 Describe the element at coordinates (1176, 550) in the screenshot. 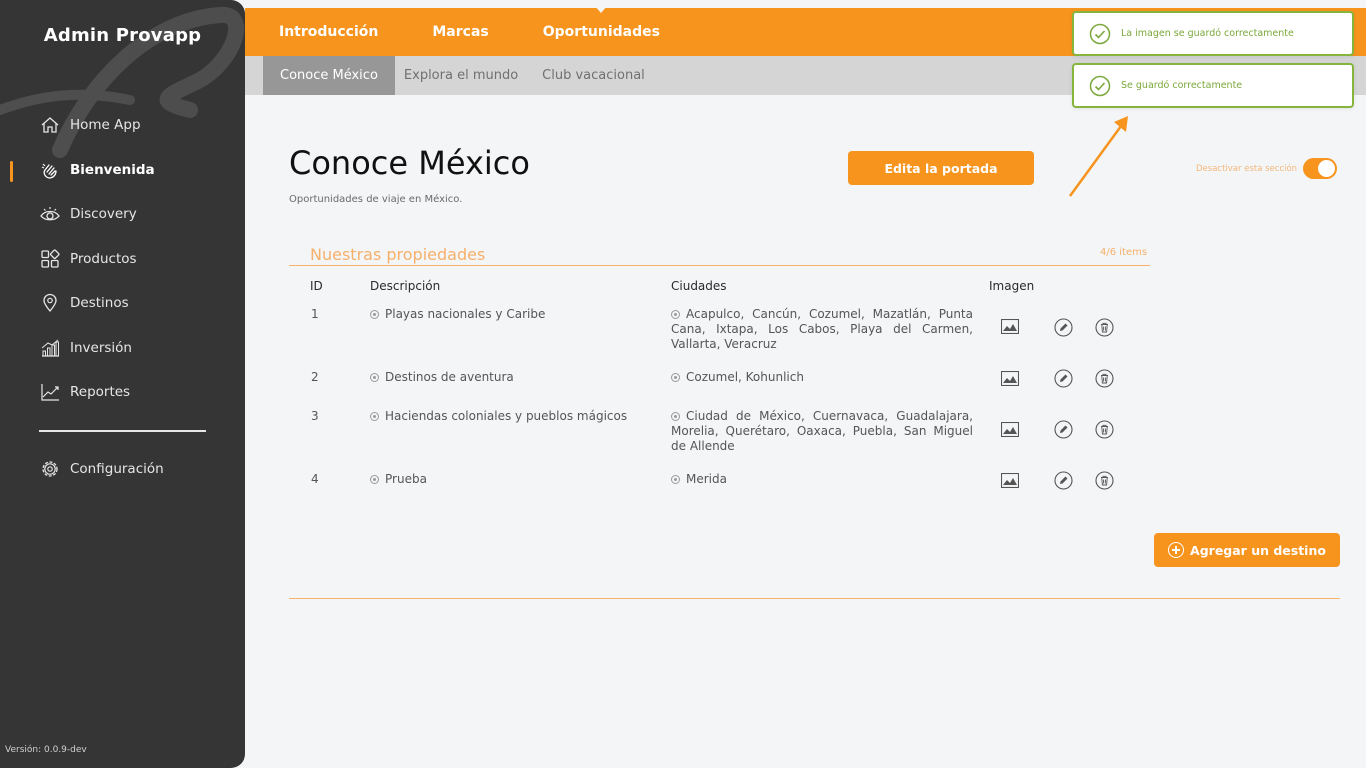

I see `plus-circle-icon` at that location.